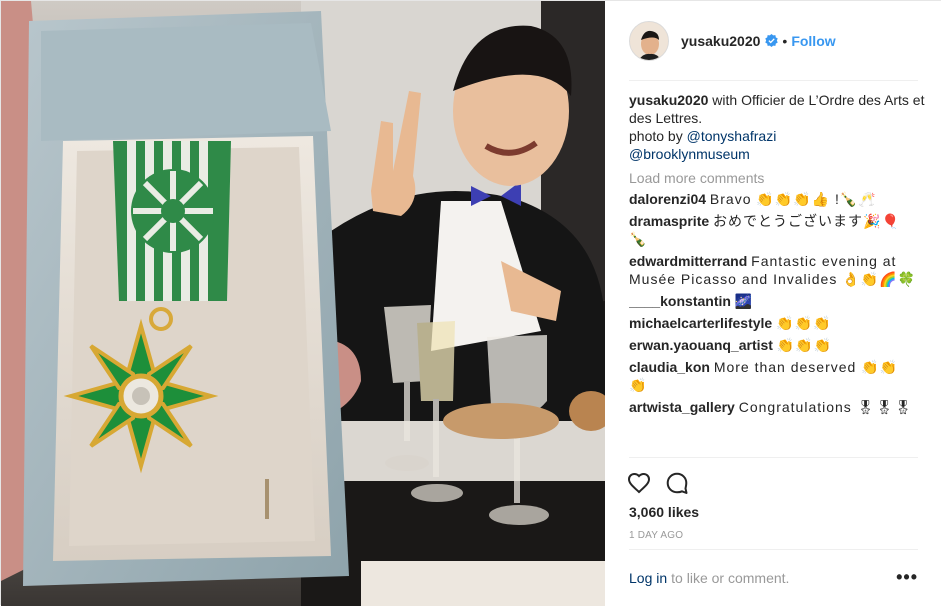  What do you see at coordinates (720, 41) in the screenshot?
I see `author-username: yusaku2020` at bounding box center [720, 41].